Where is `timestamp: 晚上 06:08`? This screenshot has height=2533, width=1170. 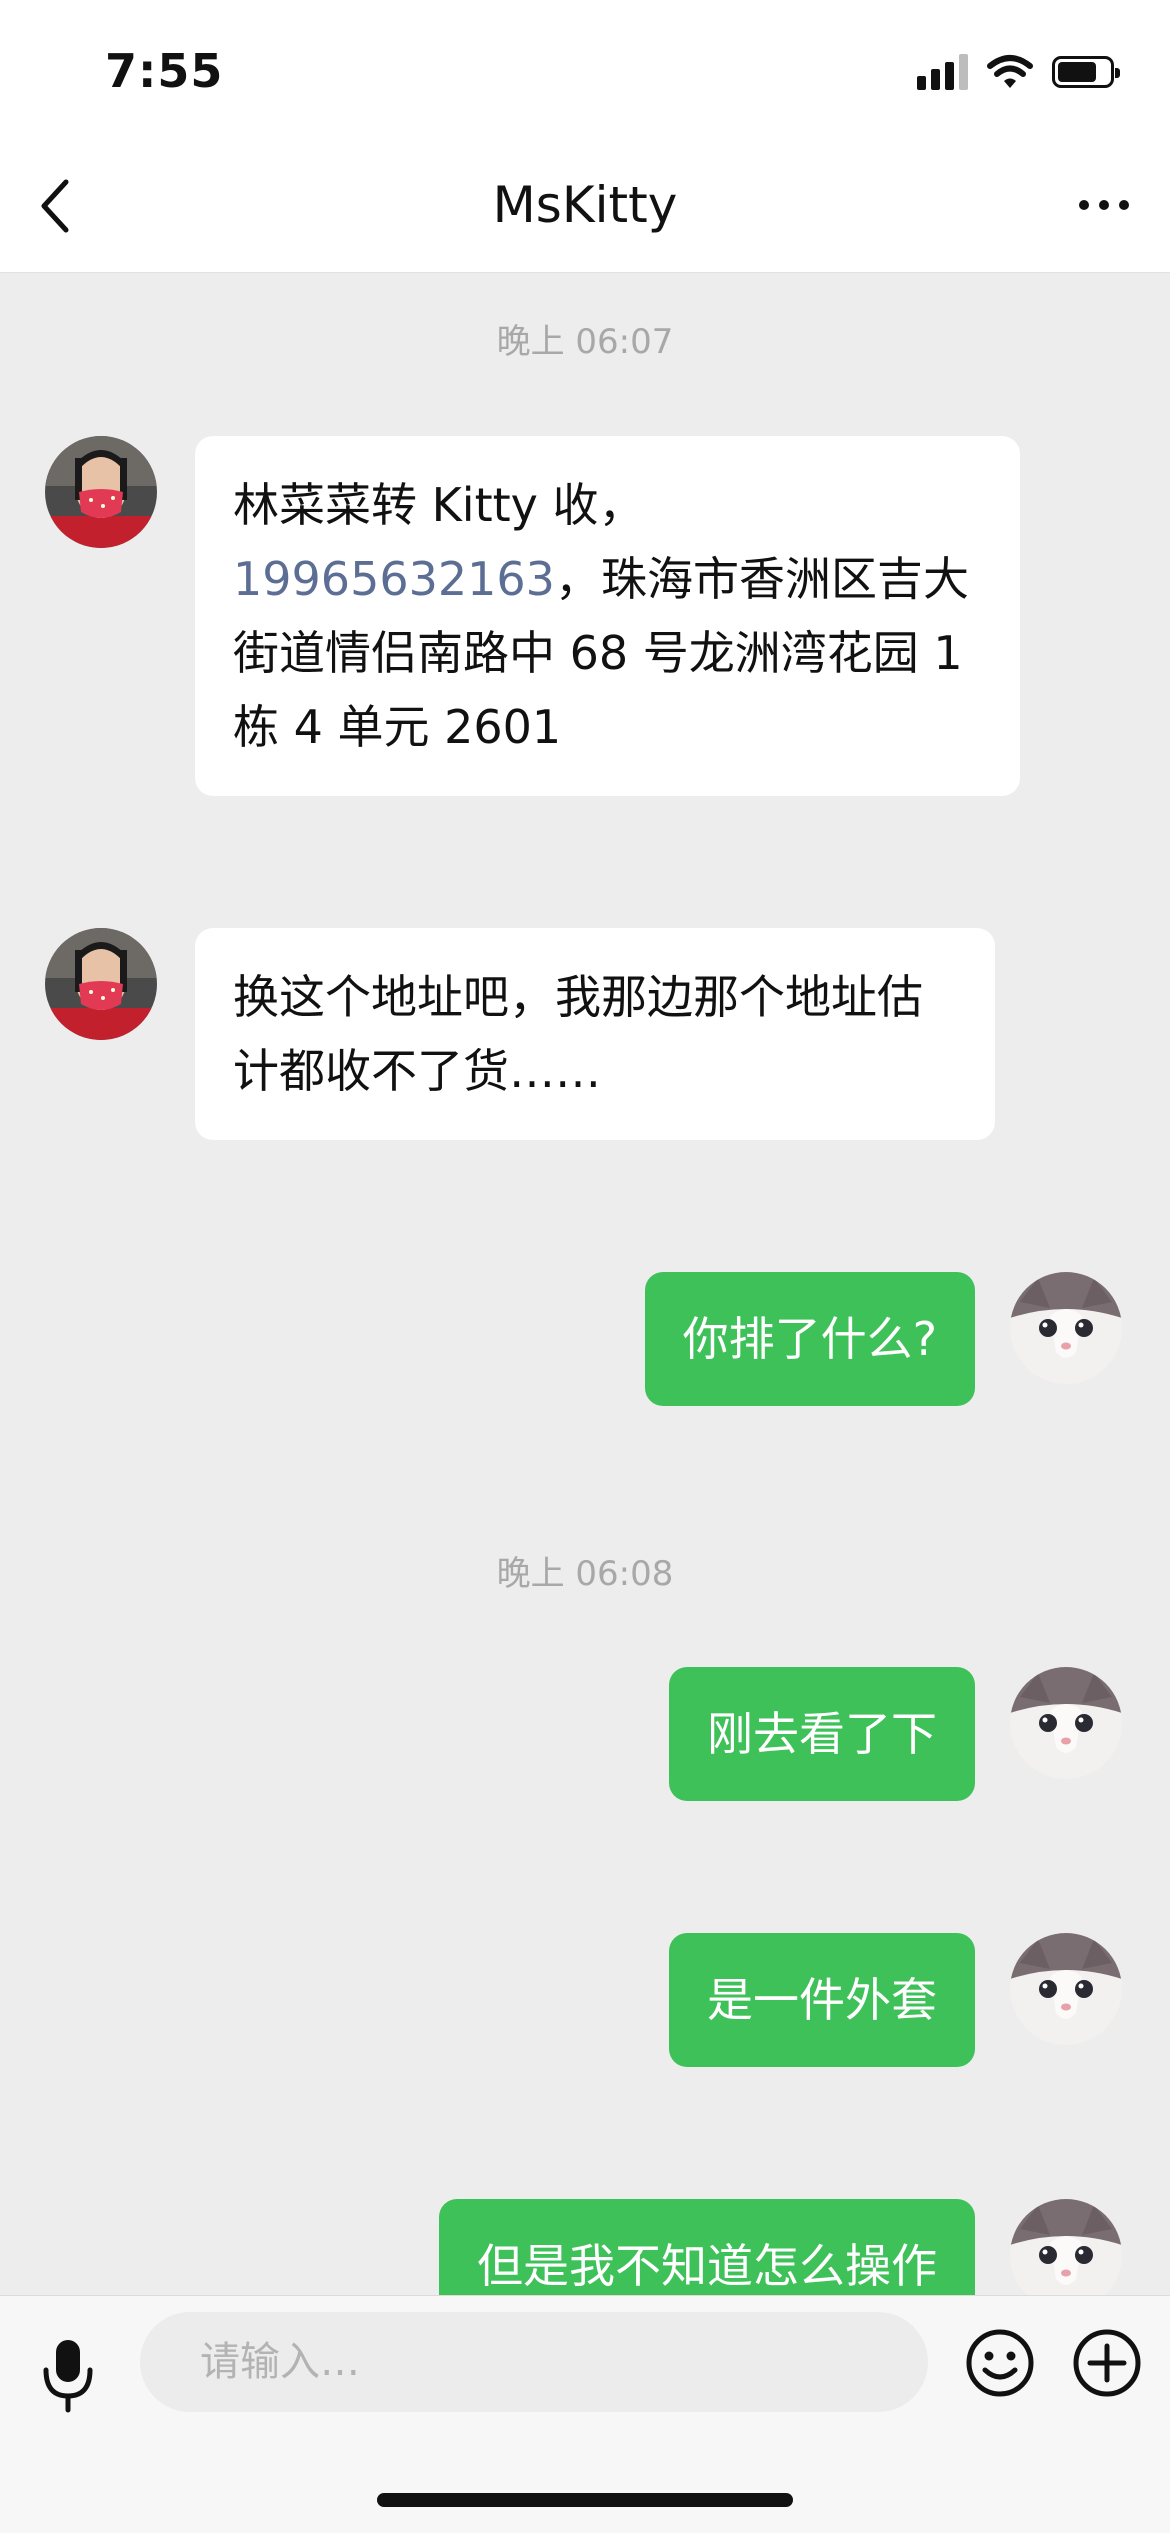
timestamp: 晚上 06:08 is located at coordinates (585, 1574).